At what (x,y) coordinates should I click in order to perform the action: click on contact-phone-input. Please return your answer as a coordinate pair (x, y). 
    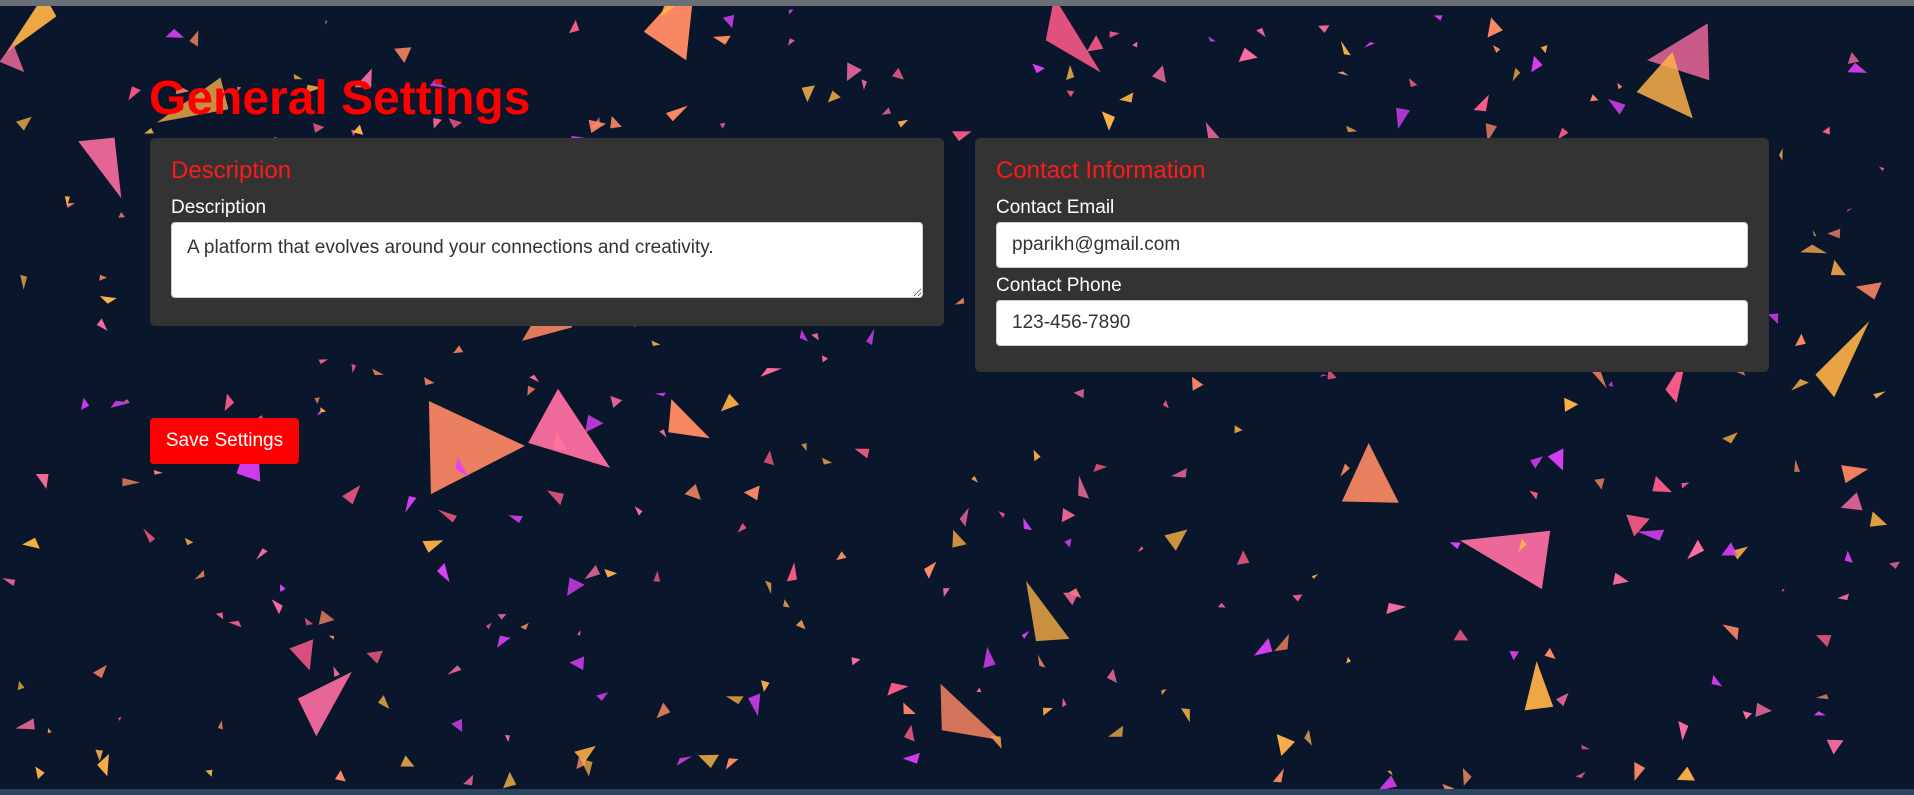
    Looking at the image, I should click on (1372, 323).